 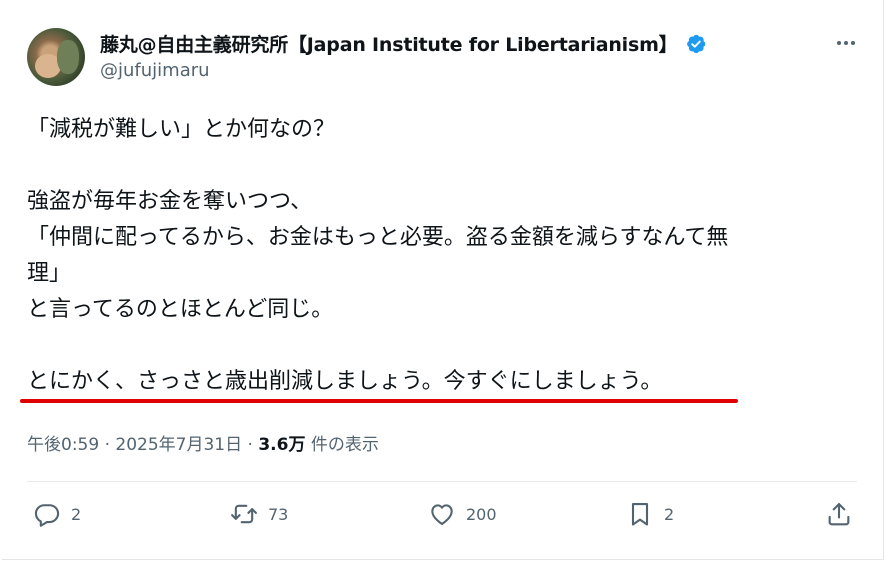 What do you see at coordinates (76, 514) in the screenshot?
I see `reply-count: 2` at bounding box center [76, 514].